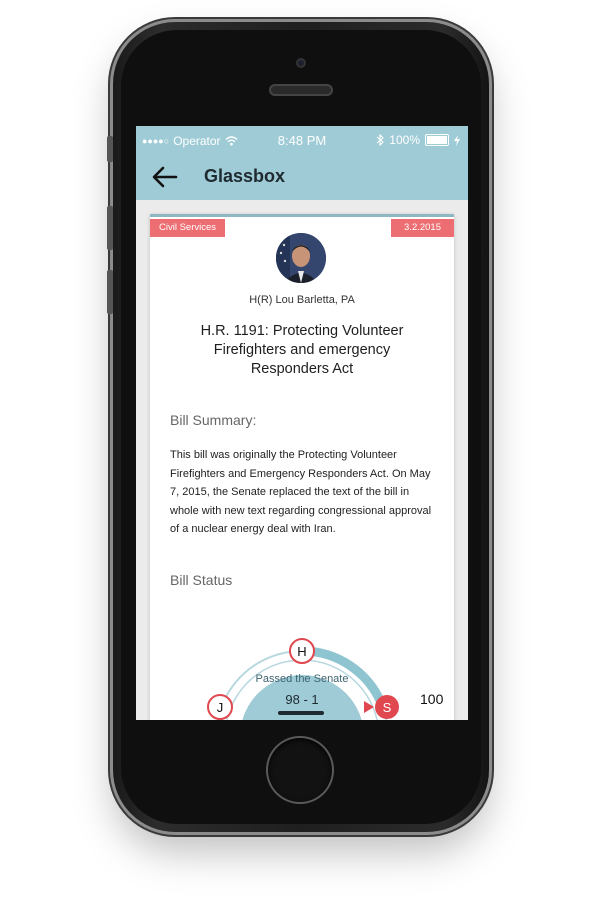 This screenshot has height=900, width=600. What do you see at coordinates (457, 140) in the screenshot?
I see `charging-icon` at bounding box center [457, 140].